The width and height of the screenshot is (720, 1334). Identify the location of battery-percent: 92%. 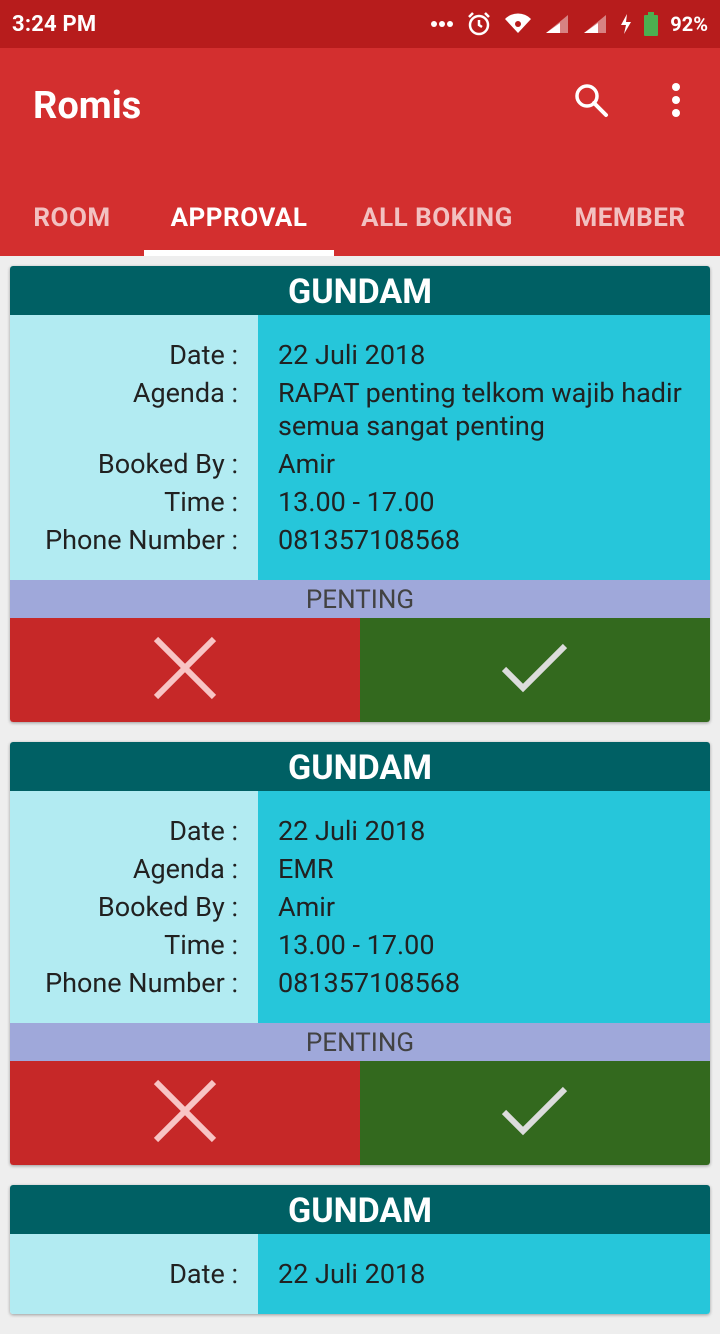
(689, 24).